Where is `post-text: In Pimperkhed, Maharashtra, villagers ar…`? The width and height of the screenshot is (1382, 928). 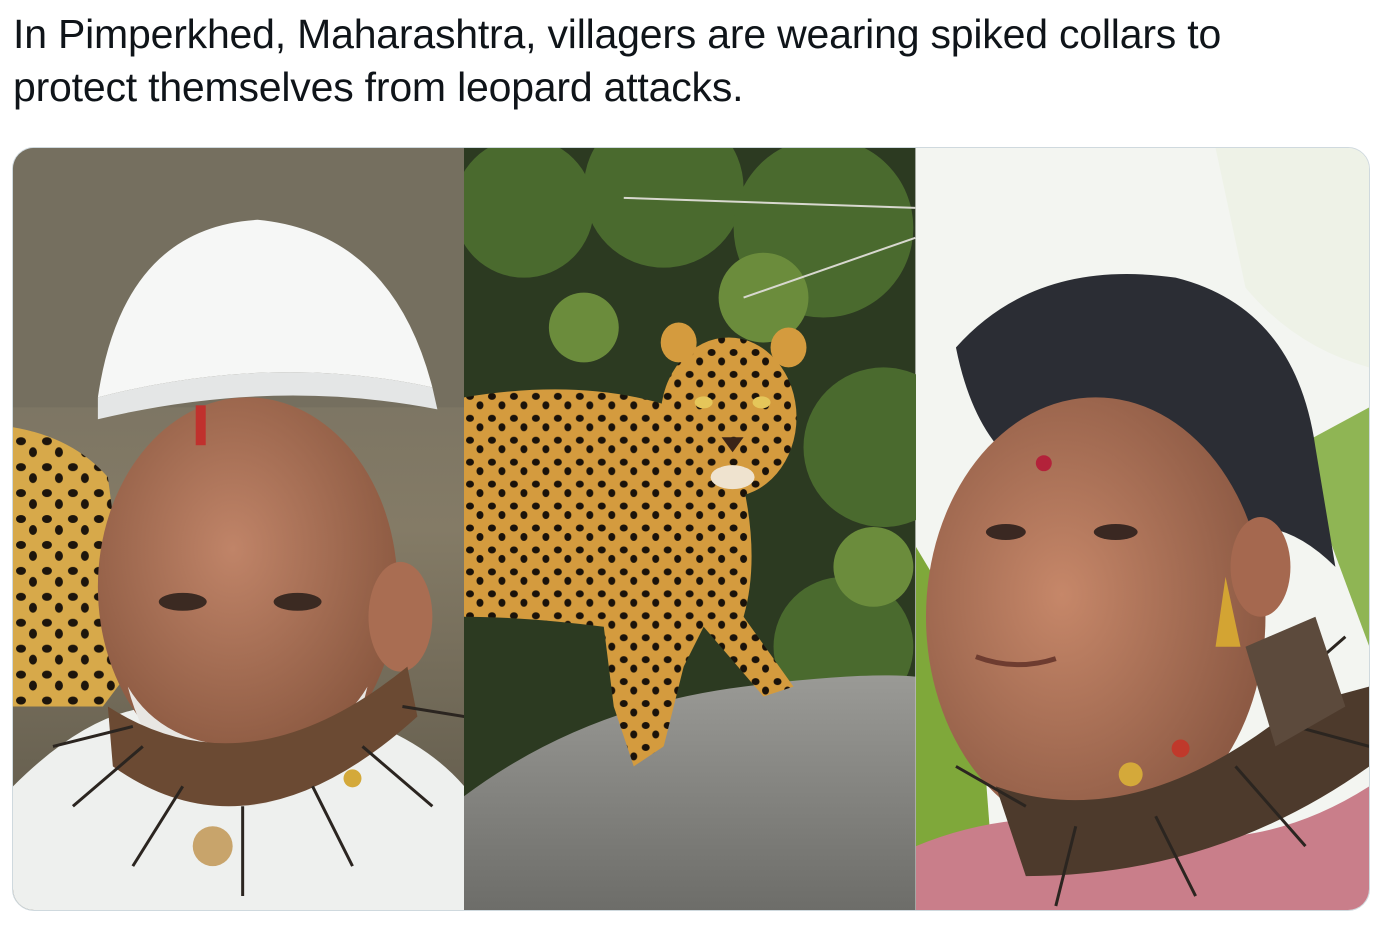 post-text: In Pimperkhed, Maharashtra, villagers ar… is located at coordinates (617, 60).